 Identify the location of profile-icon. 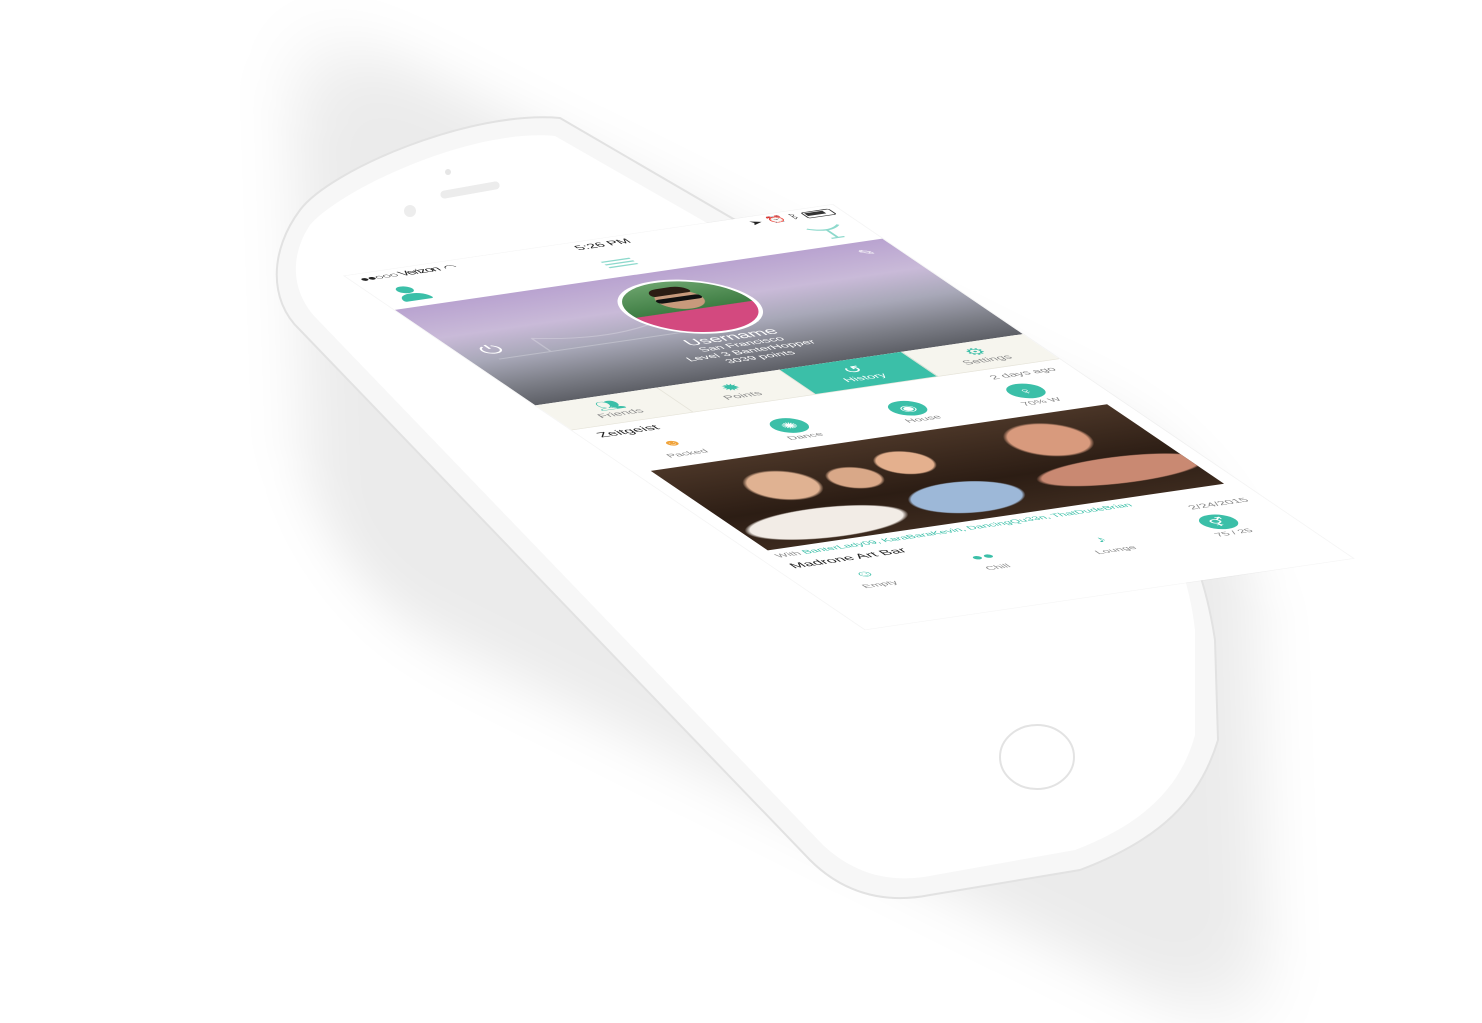
(410, 293).